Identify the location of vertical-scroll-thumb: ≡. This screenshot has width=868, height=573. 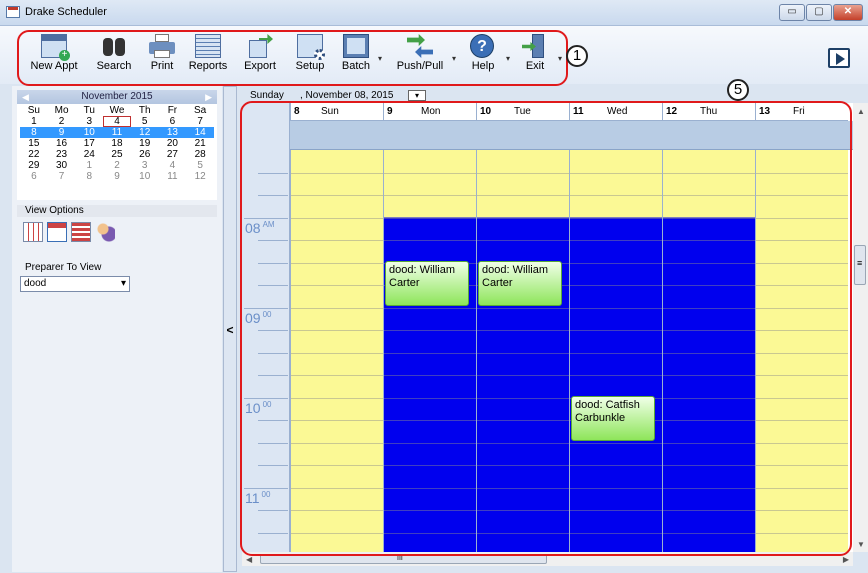
(860, 265).